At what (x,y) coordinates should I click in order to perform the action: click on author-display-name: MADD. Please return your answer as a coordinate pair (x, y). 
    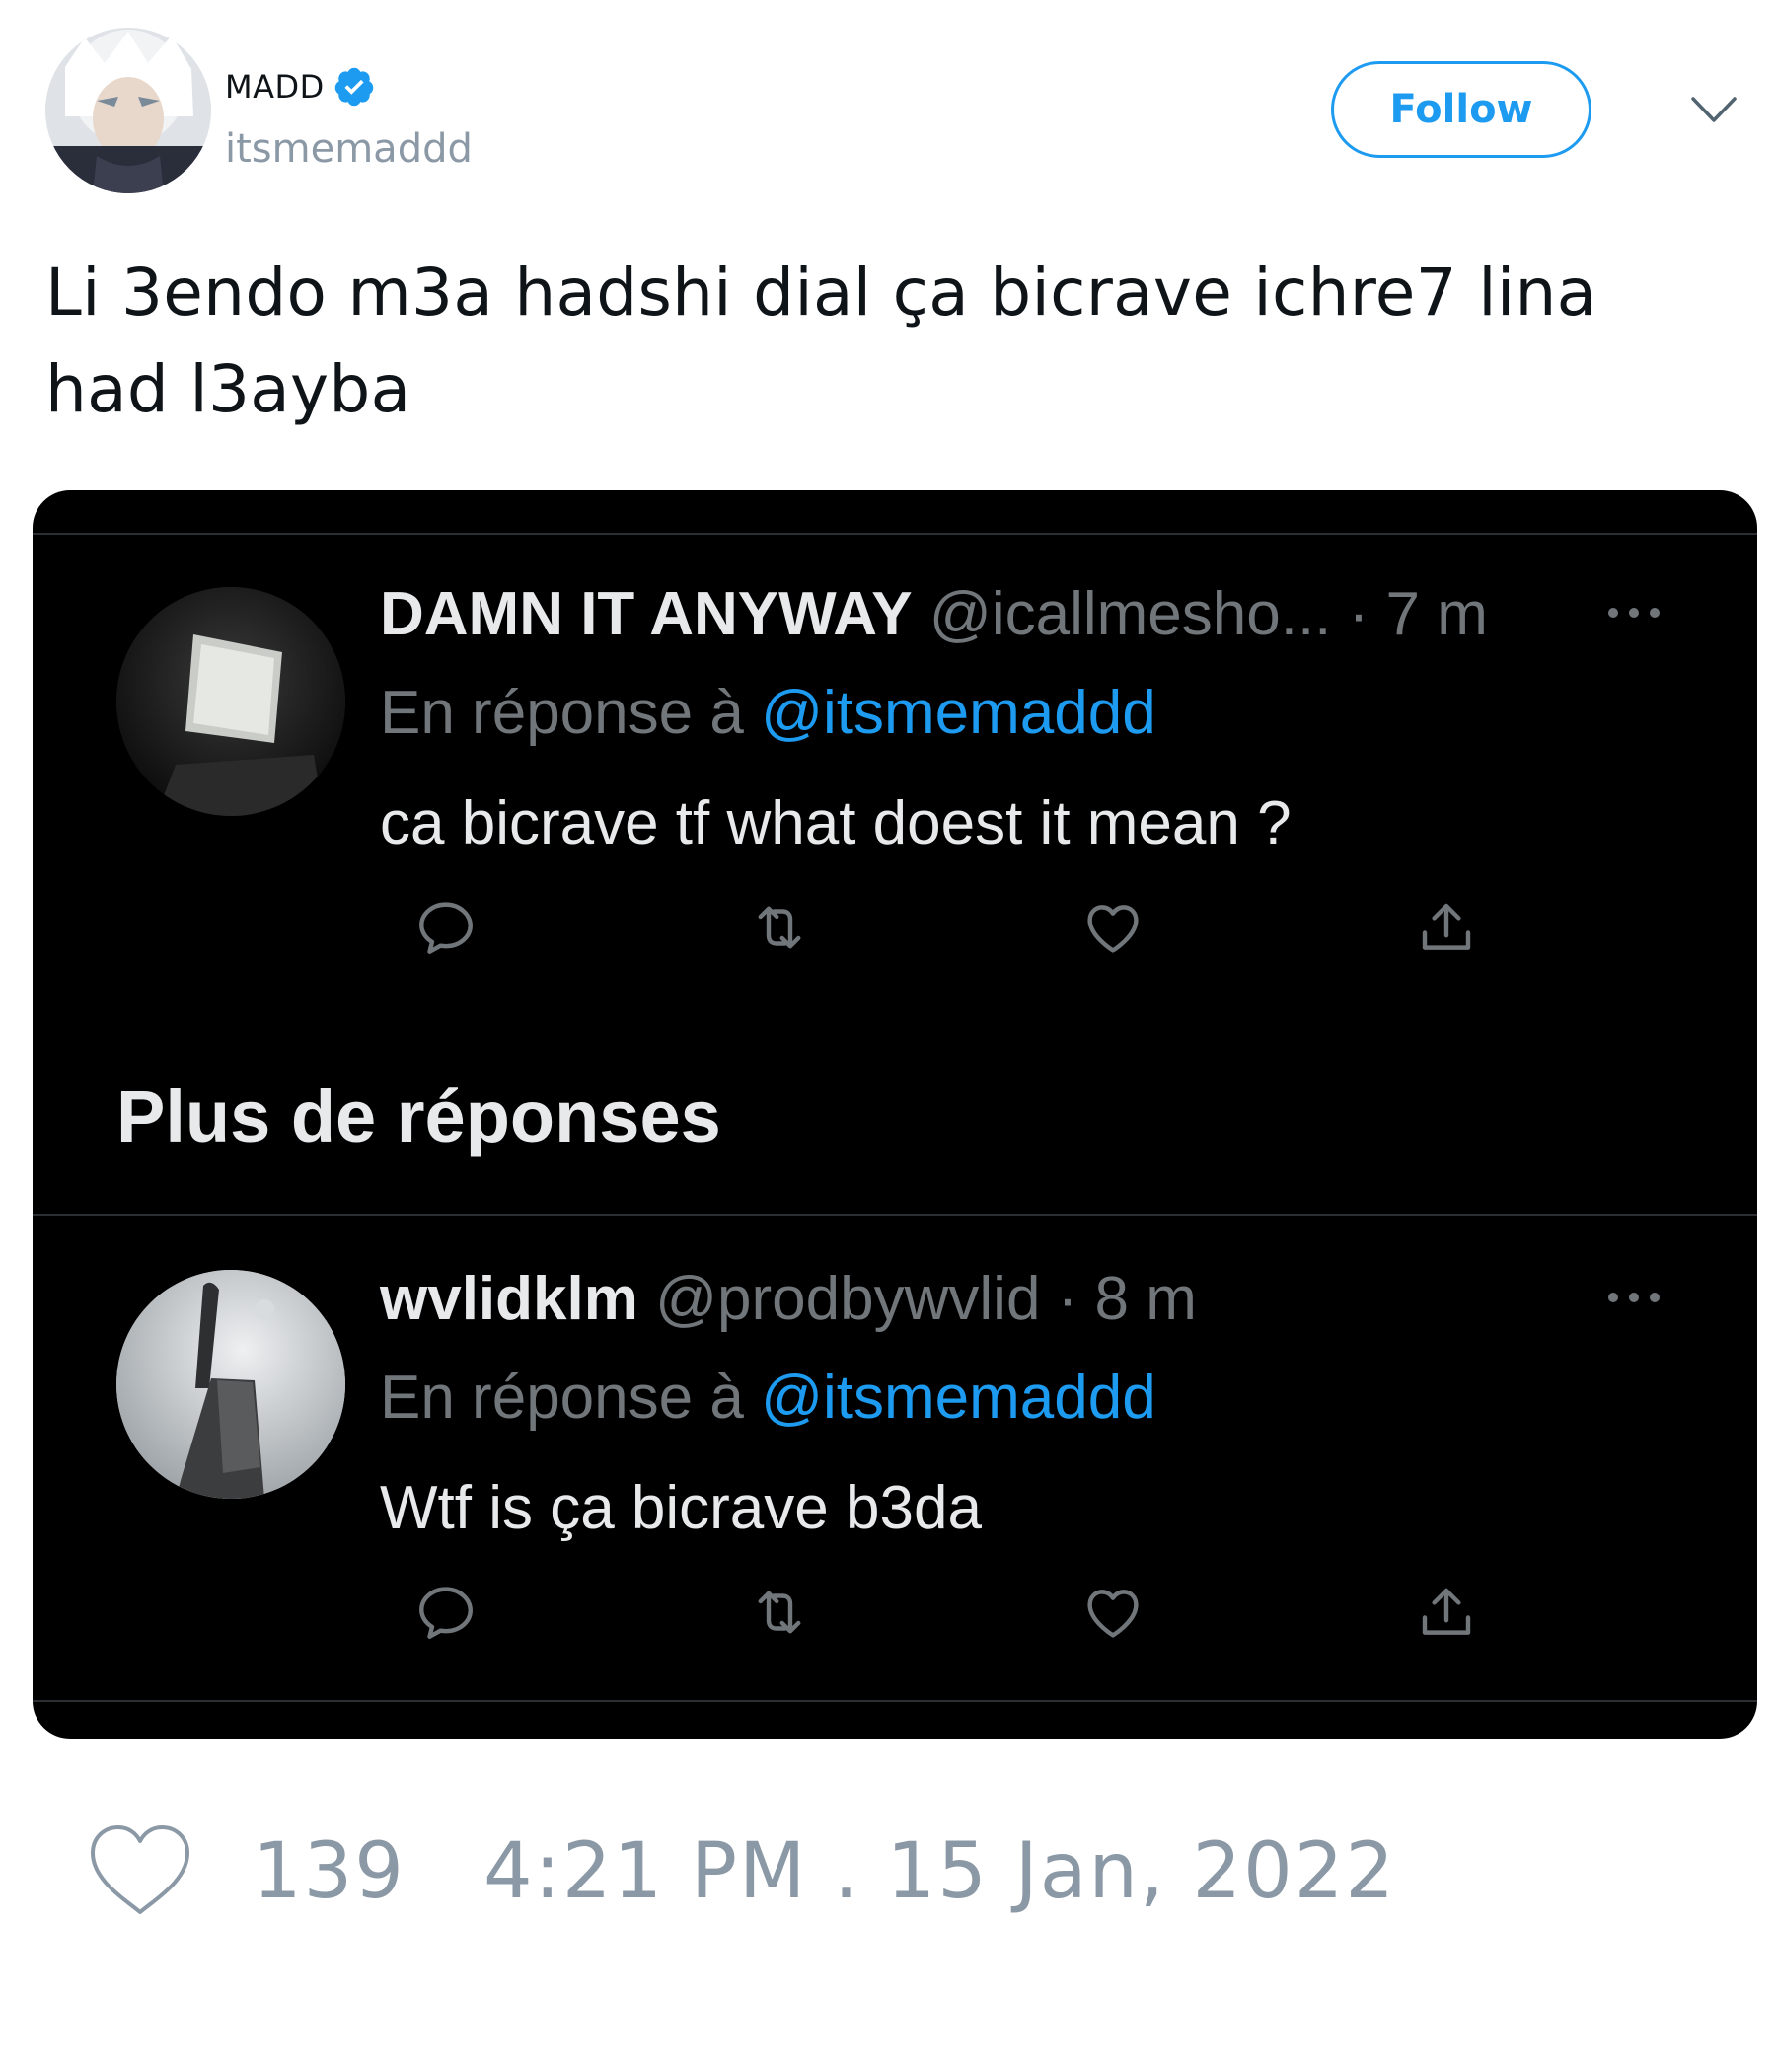
    Looking at the image, I should click on (275, 87).